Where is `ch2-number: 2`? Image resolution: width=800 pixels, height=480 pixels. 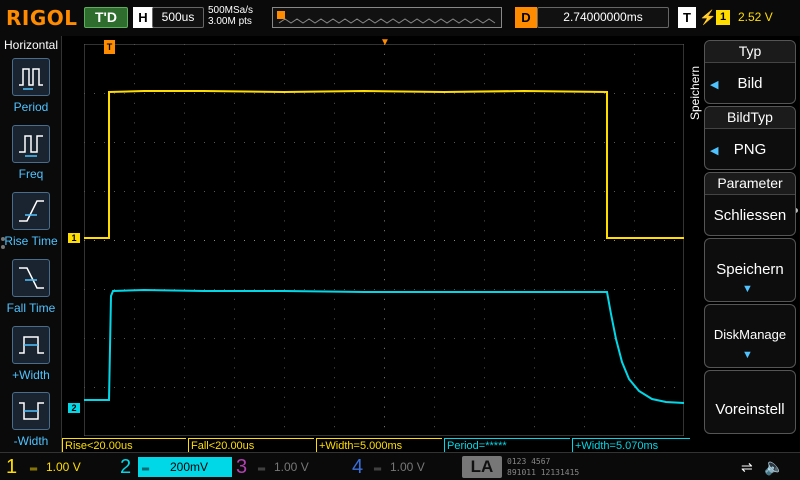
ch2-number: 2 is located at coordinates (125, 467).